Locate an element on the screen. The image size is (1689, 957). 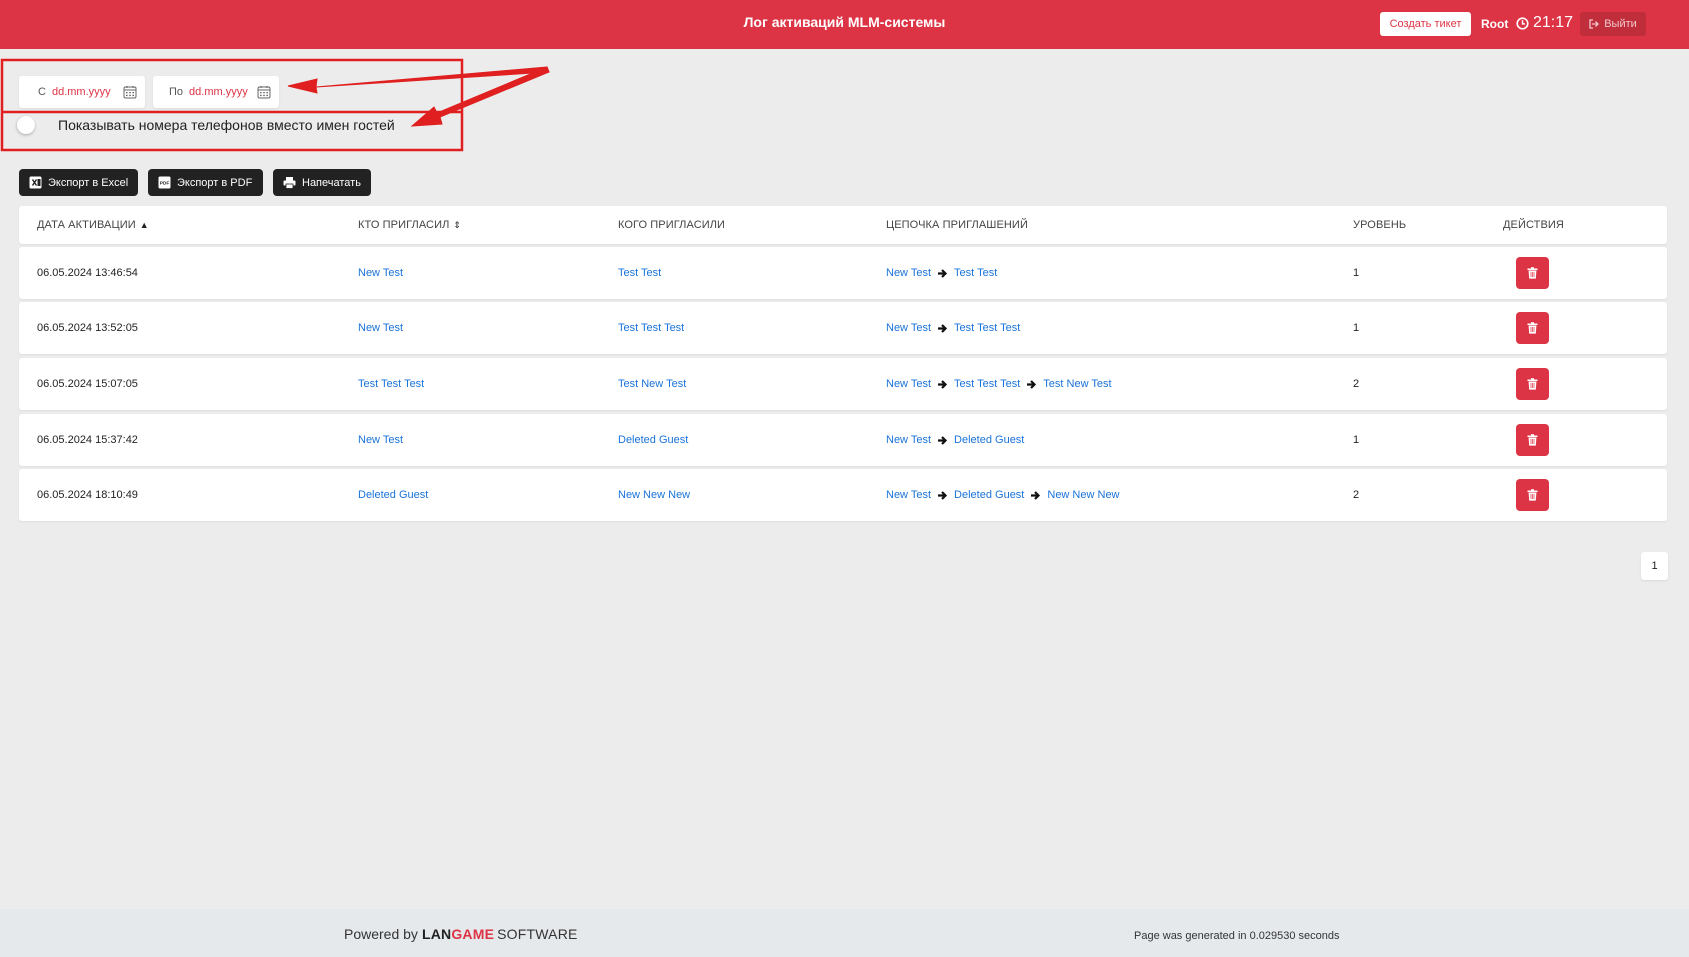
invitee-link: Test New Test is located at coordinates (652, 384).